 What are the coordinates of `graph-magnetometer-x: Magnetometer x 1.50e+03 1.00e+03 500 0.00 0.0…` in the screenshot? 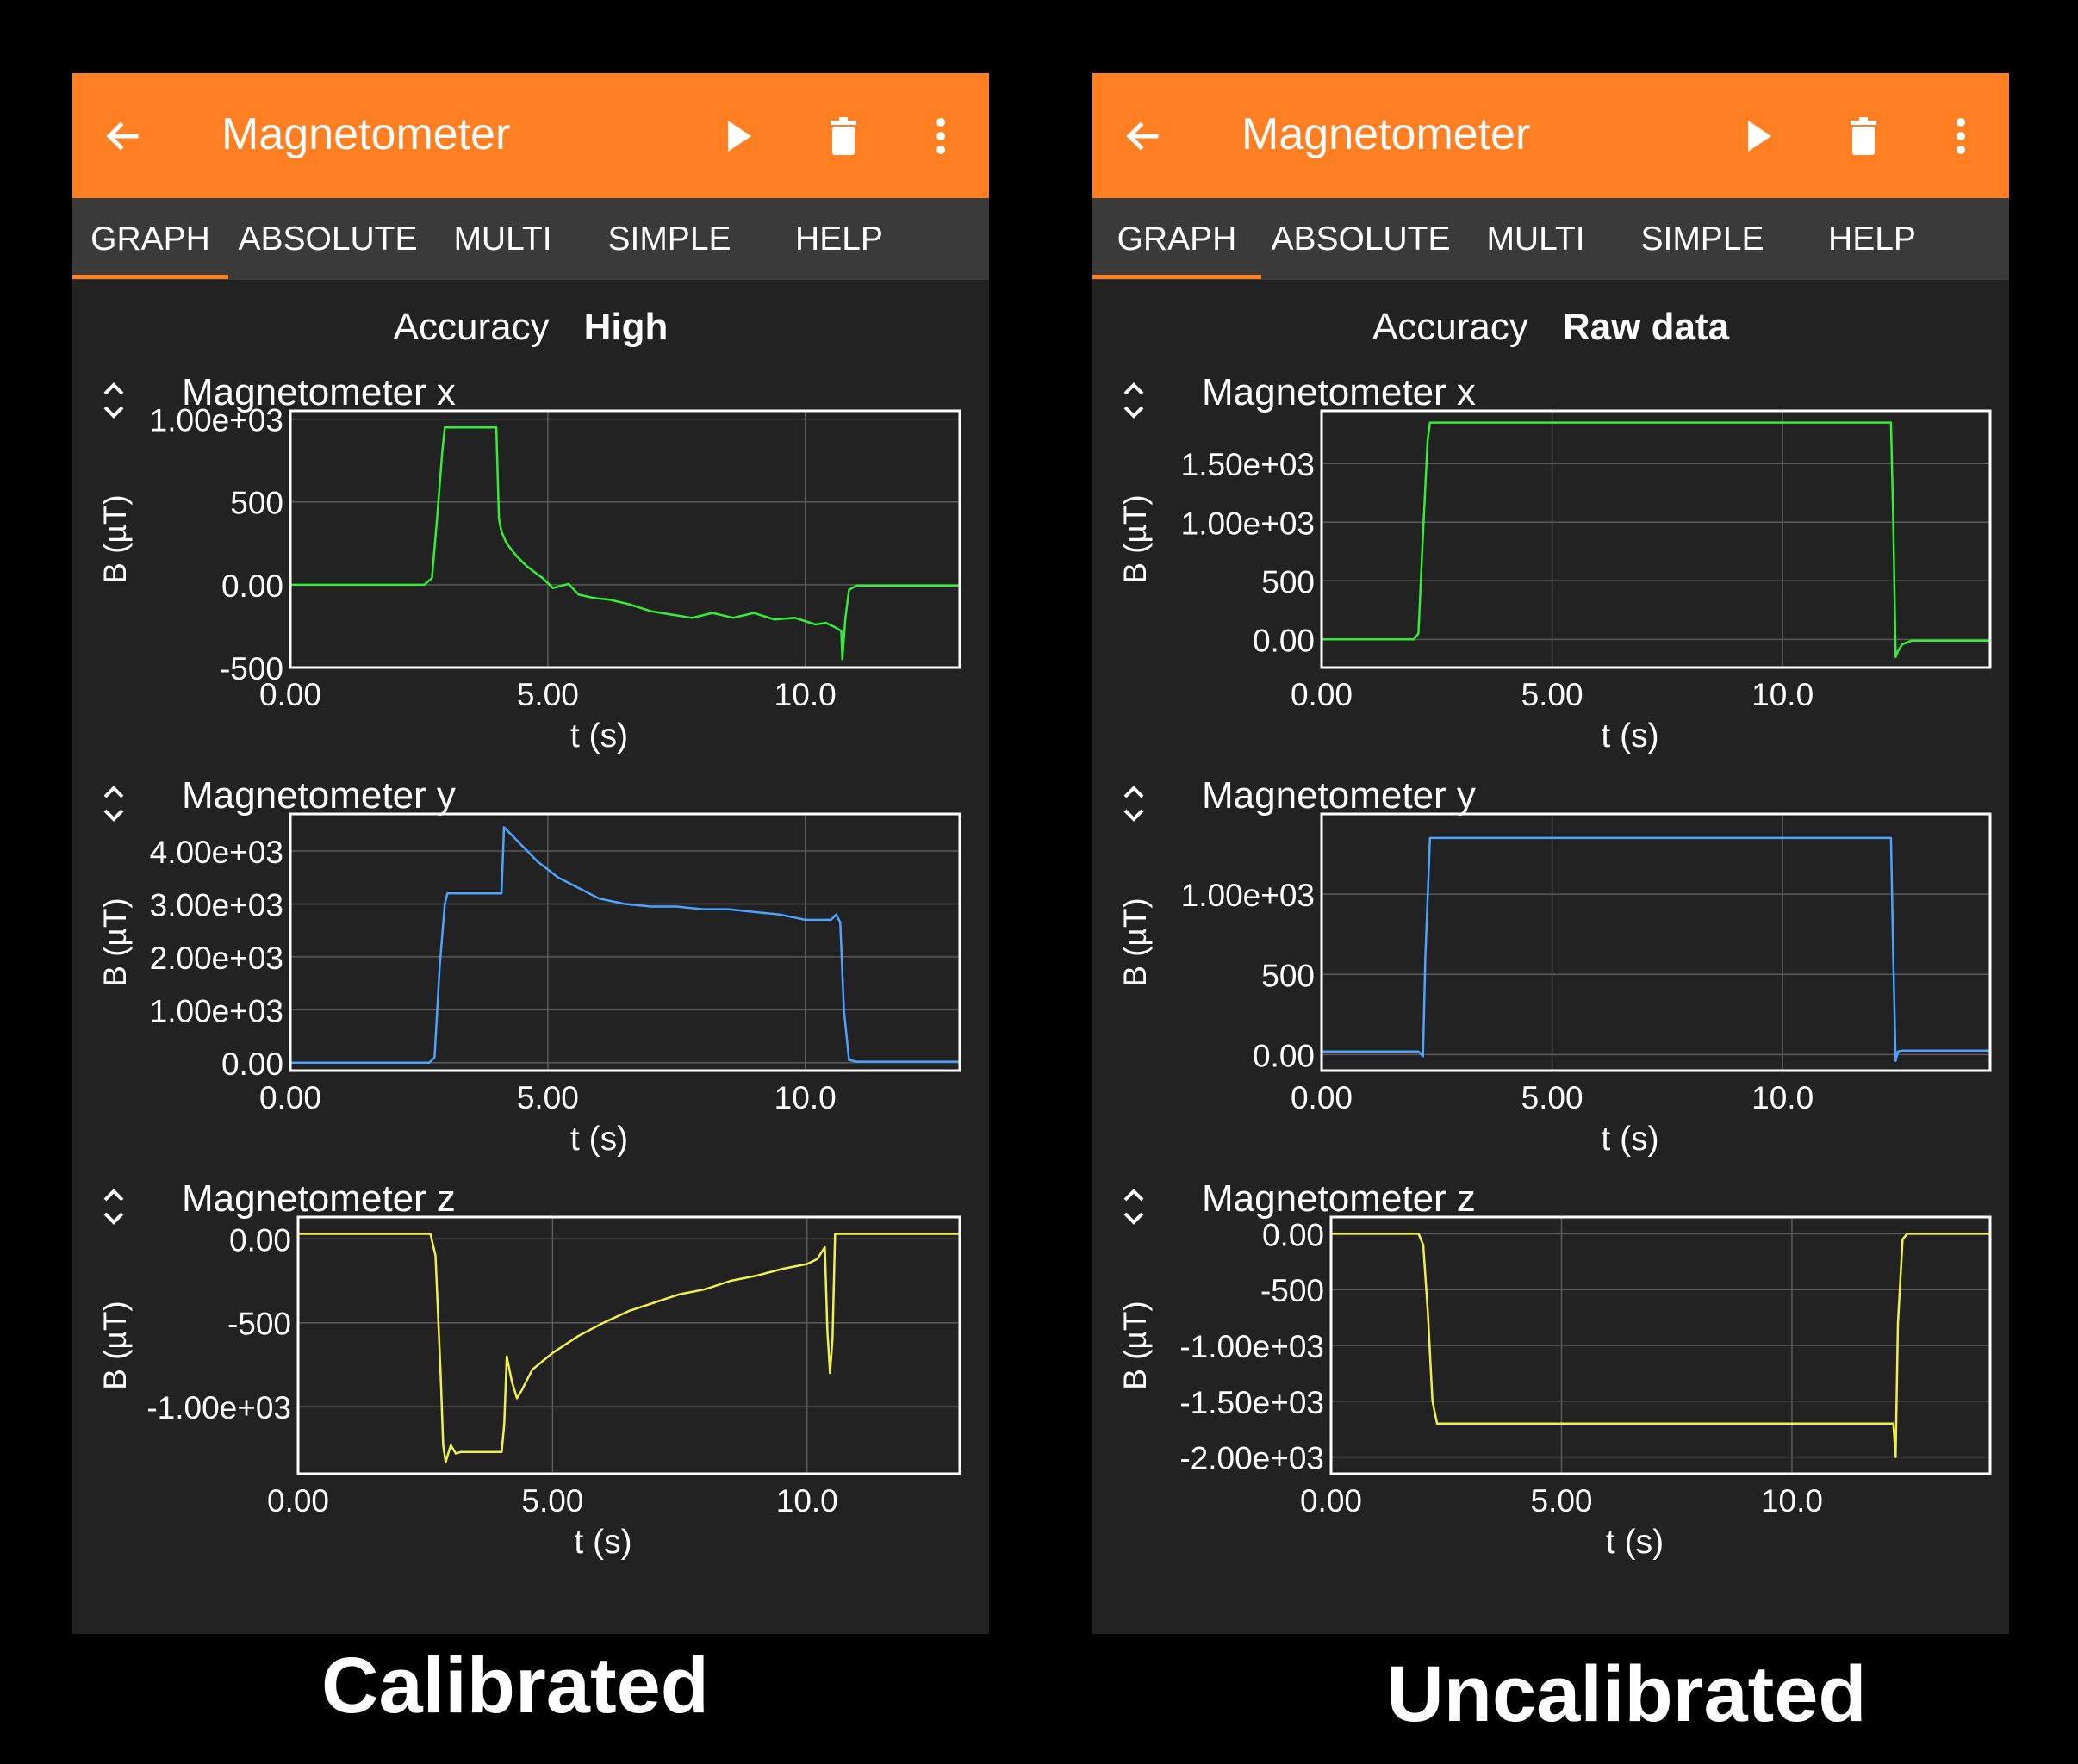 It's located at (1550, 564).